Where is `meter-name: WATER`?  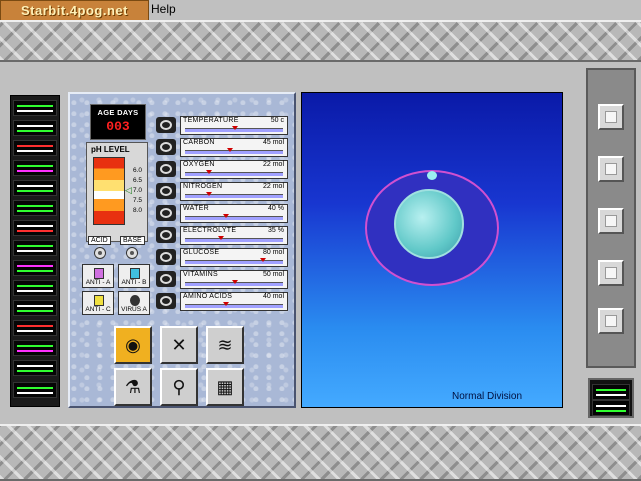
meter-name: WATER is located at coordinates (196, 208).